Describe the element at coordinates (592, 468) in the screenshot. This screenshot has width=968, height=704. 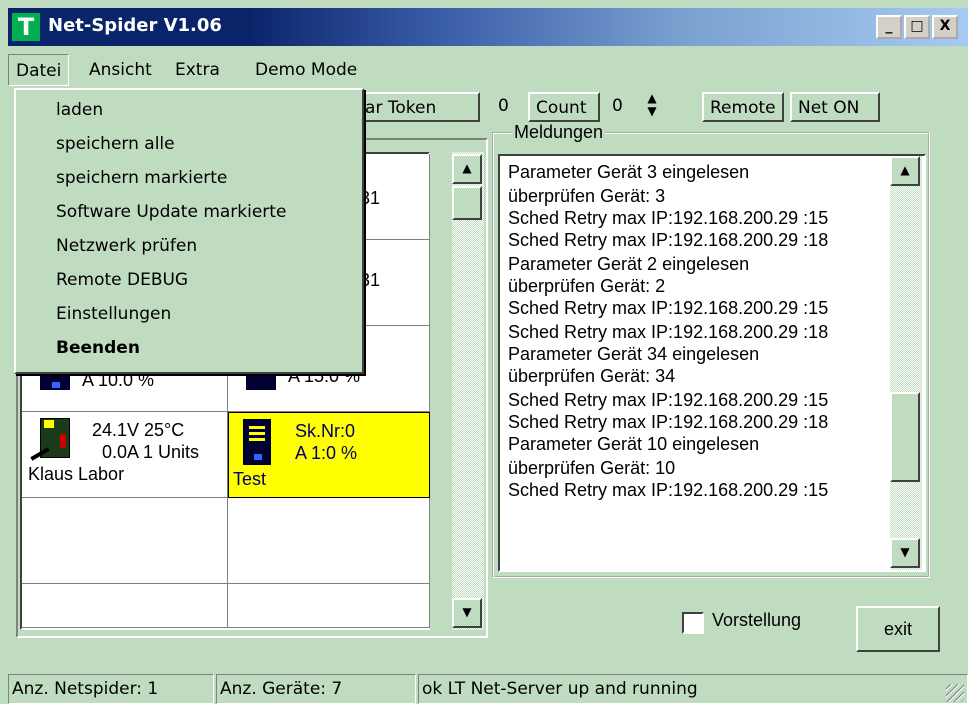
I see `message-line: überprüfen Gerät: 10` at that location.